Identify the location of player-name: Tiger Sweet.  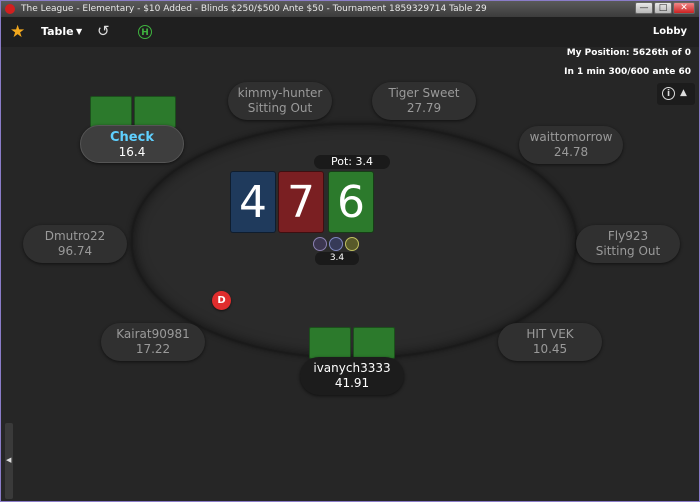
(424, 93).